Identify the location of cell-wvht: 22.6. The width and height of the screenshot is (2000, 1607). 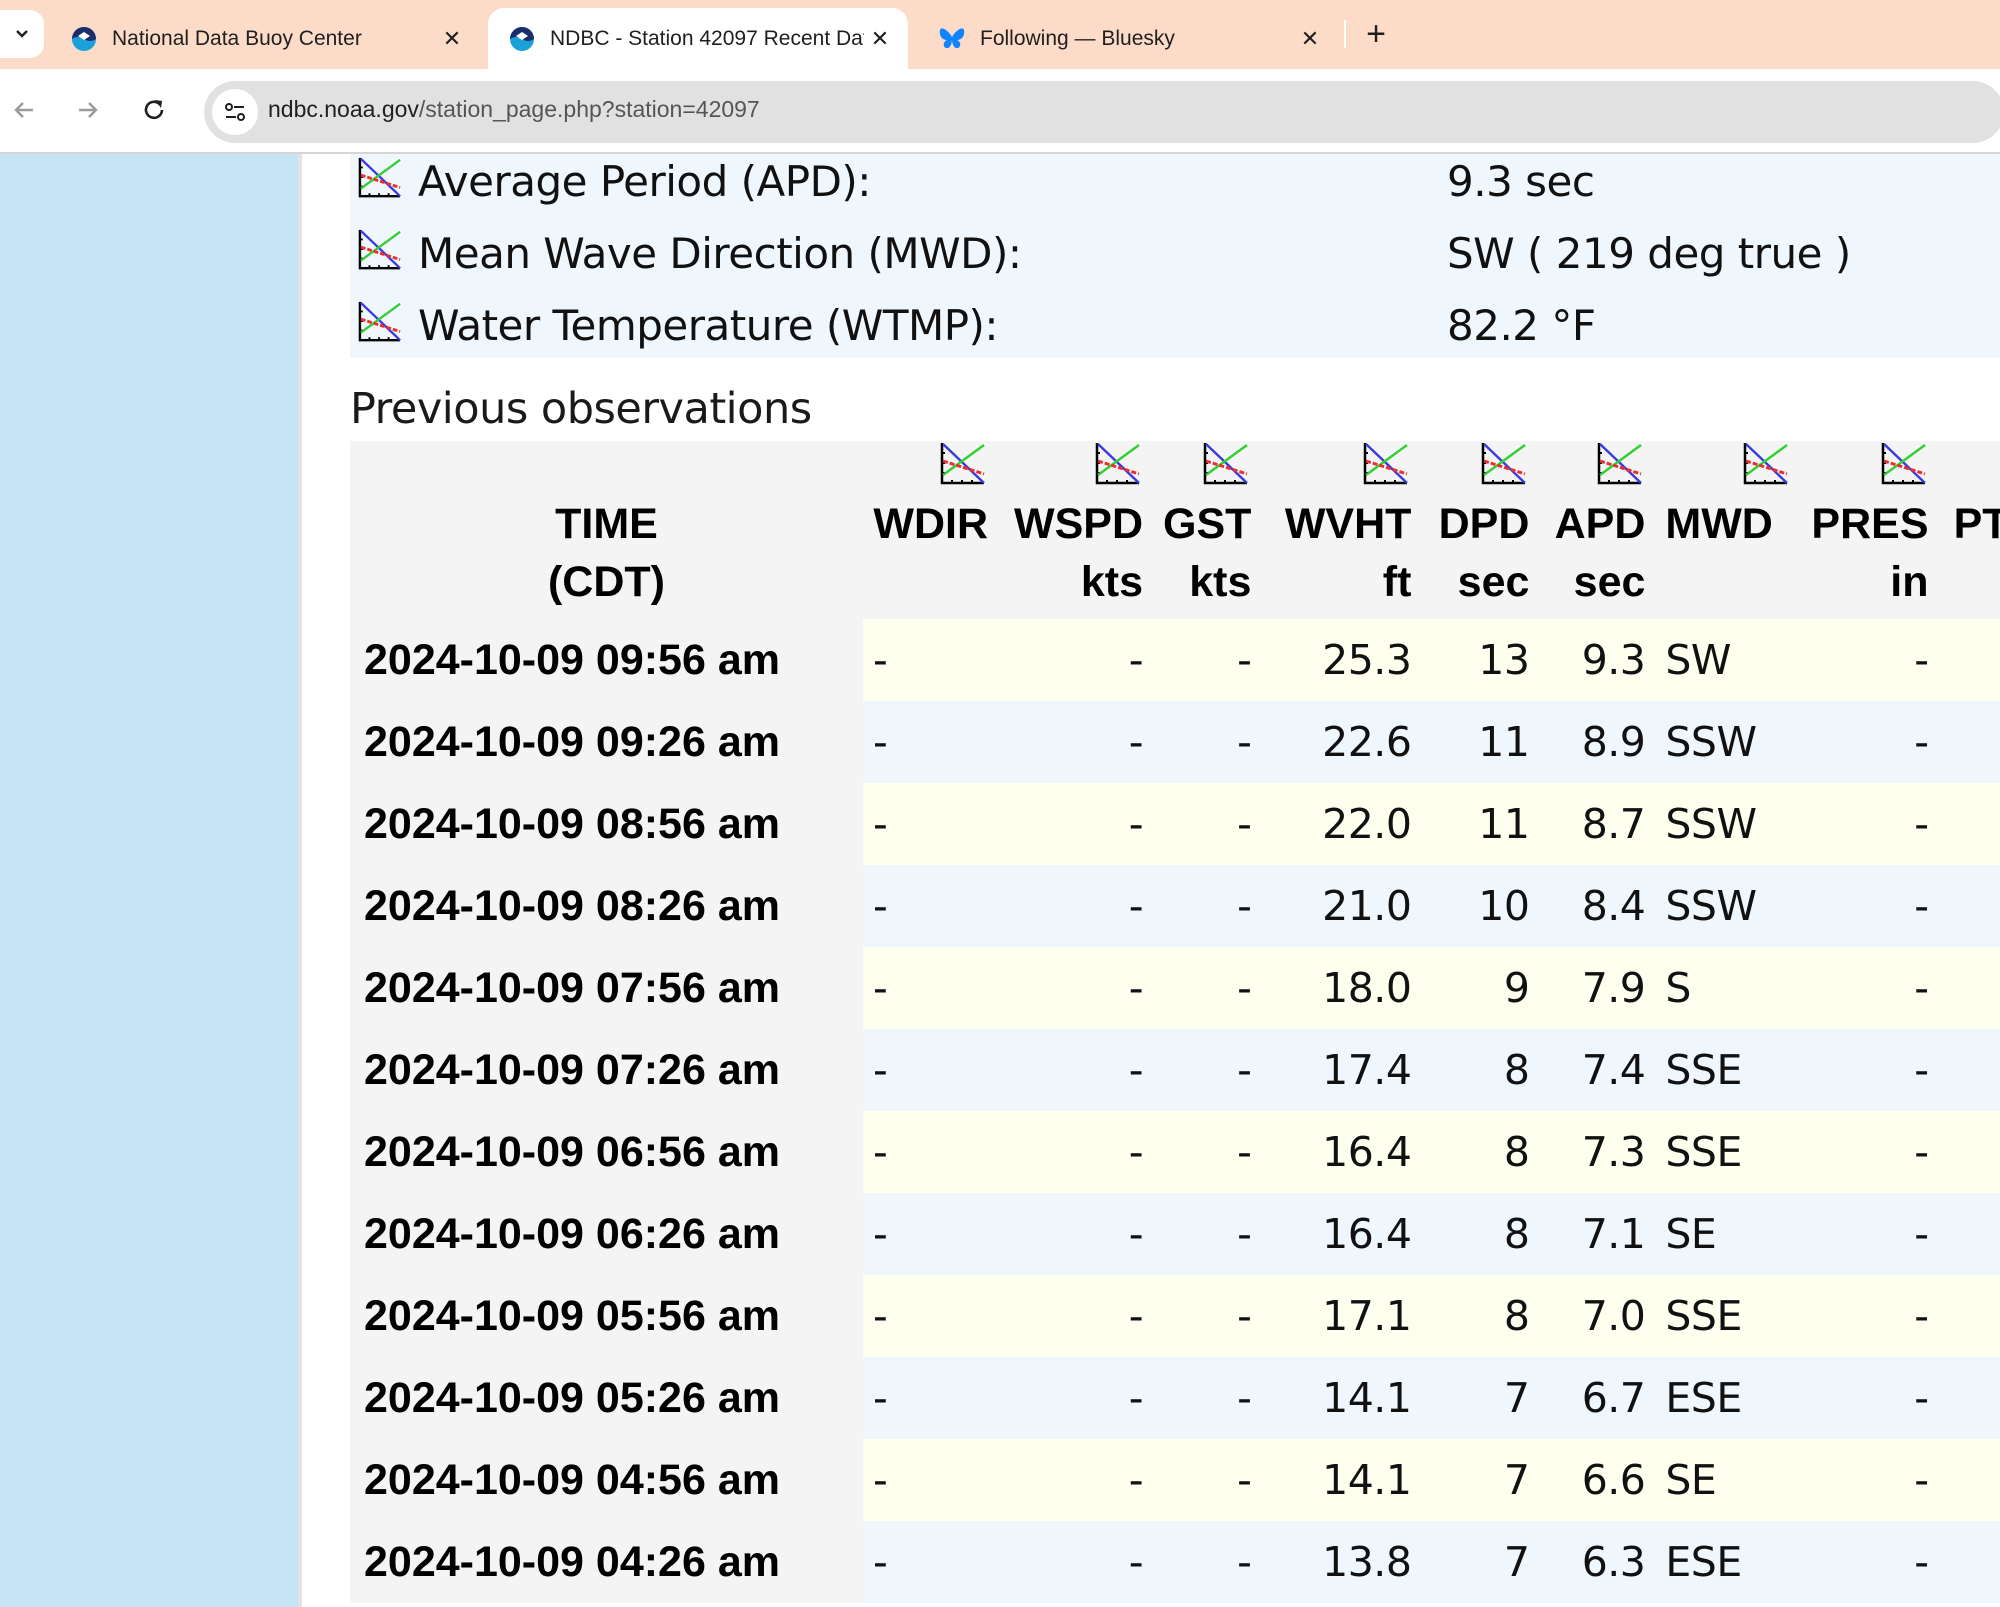
(1341, 742).